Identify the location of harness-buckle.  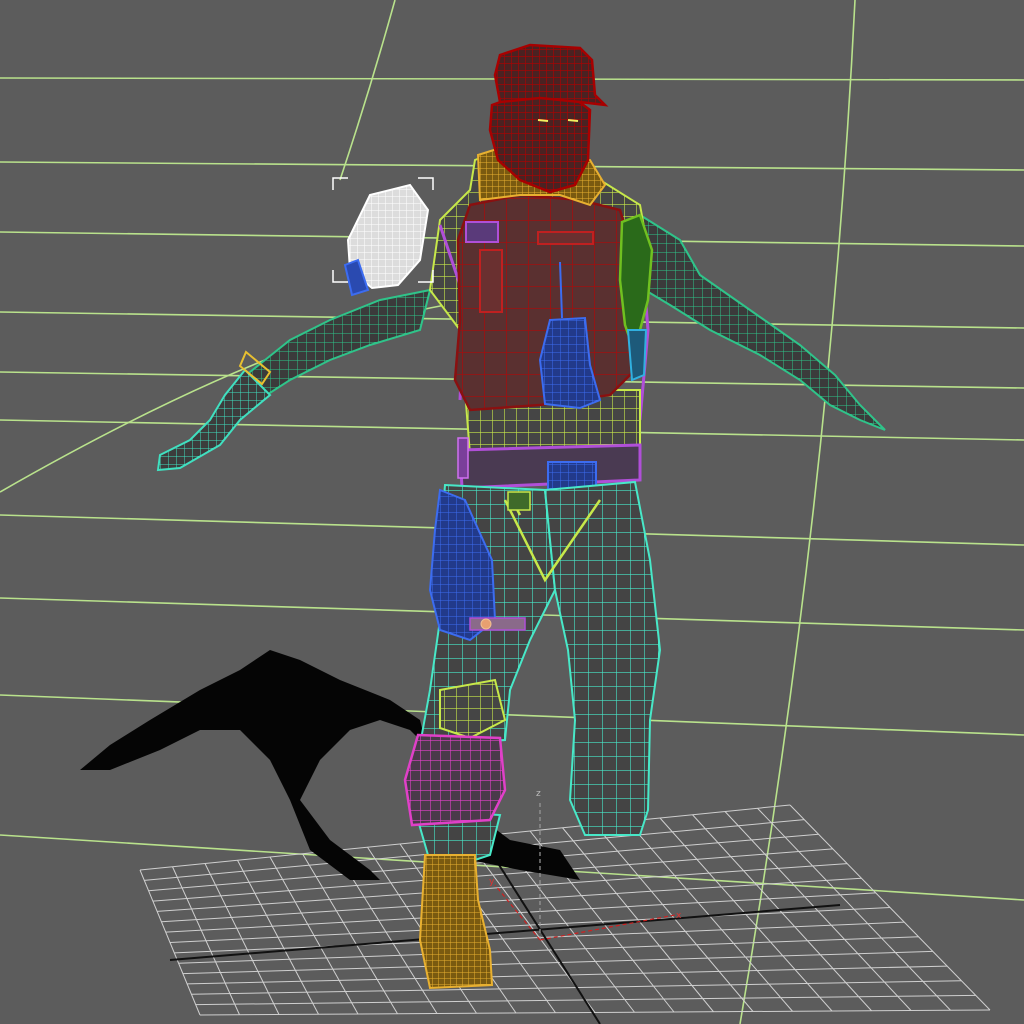
(519, 501).